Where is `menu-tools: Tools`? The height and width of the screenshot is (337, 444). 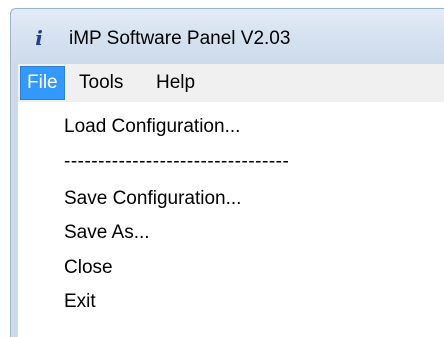
menu-tools: Tools is located at coordinates (101, 83).